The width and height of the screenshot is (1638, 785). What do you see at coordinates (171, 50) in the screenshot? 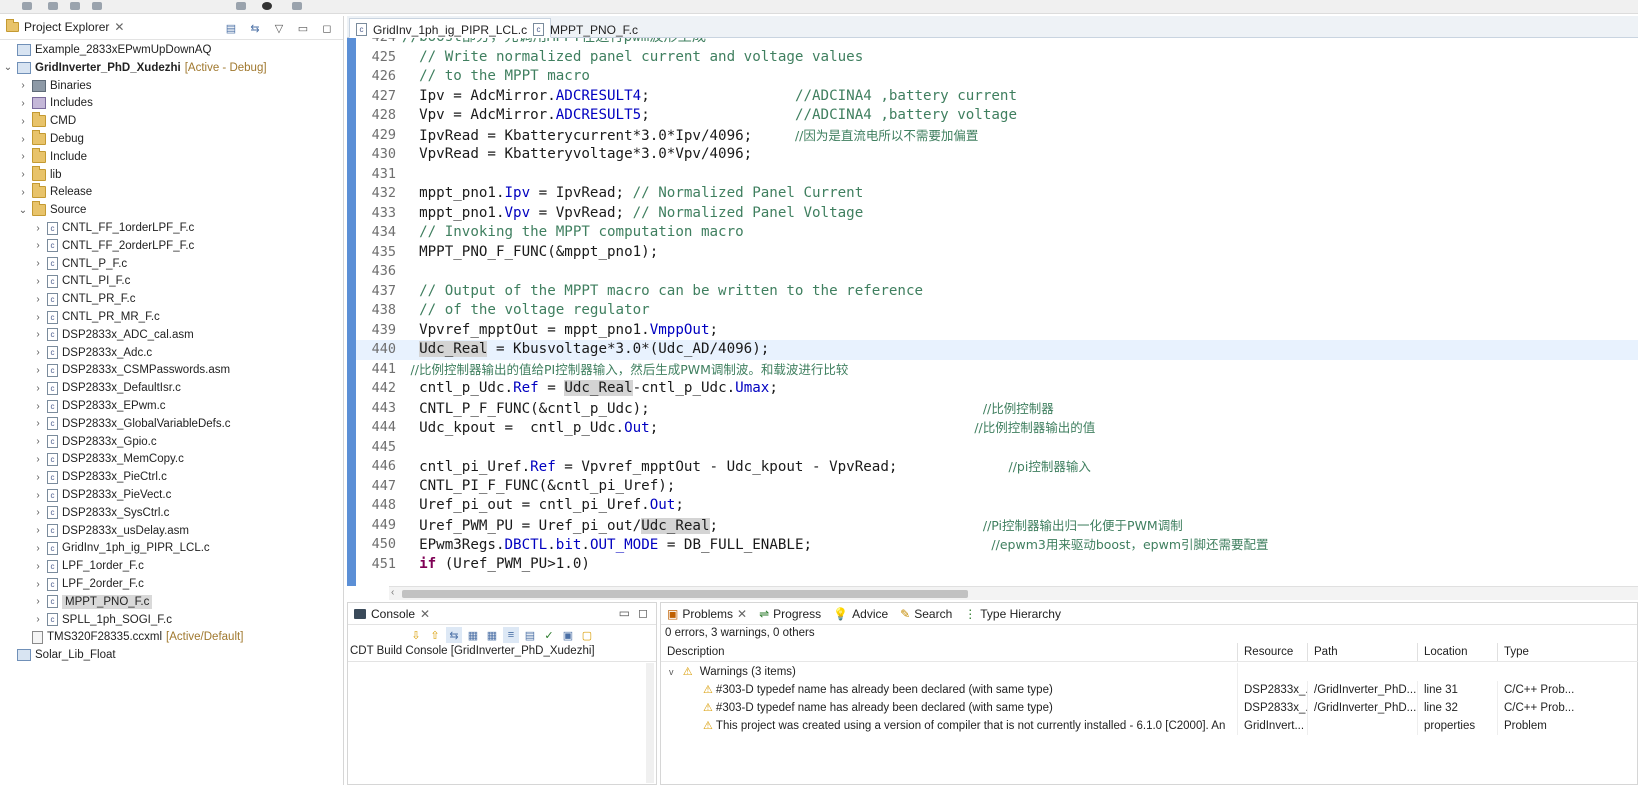
I see `tree-item: Example_2833xEPwmUpDownAQ` at bounding box center [171, 50].